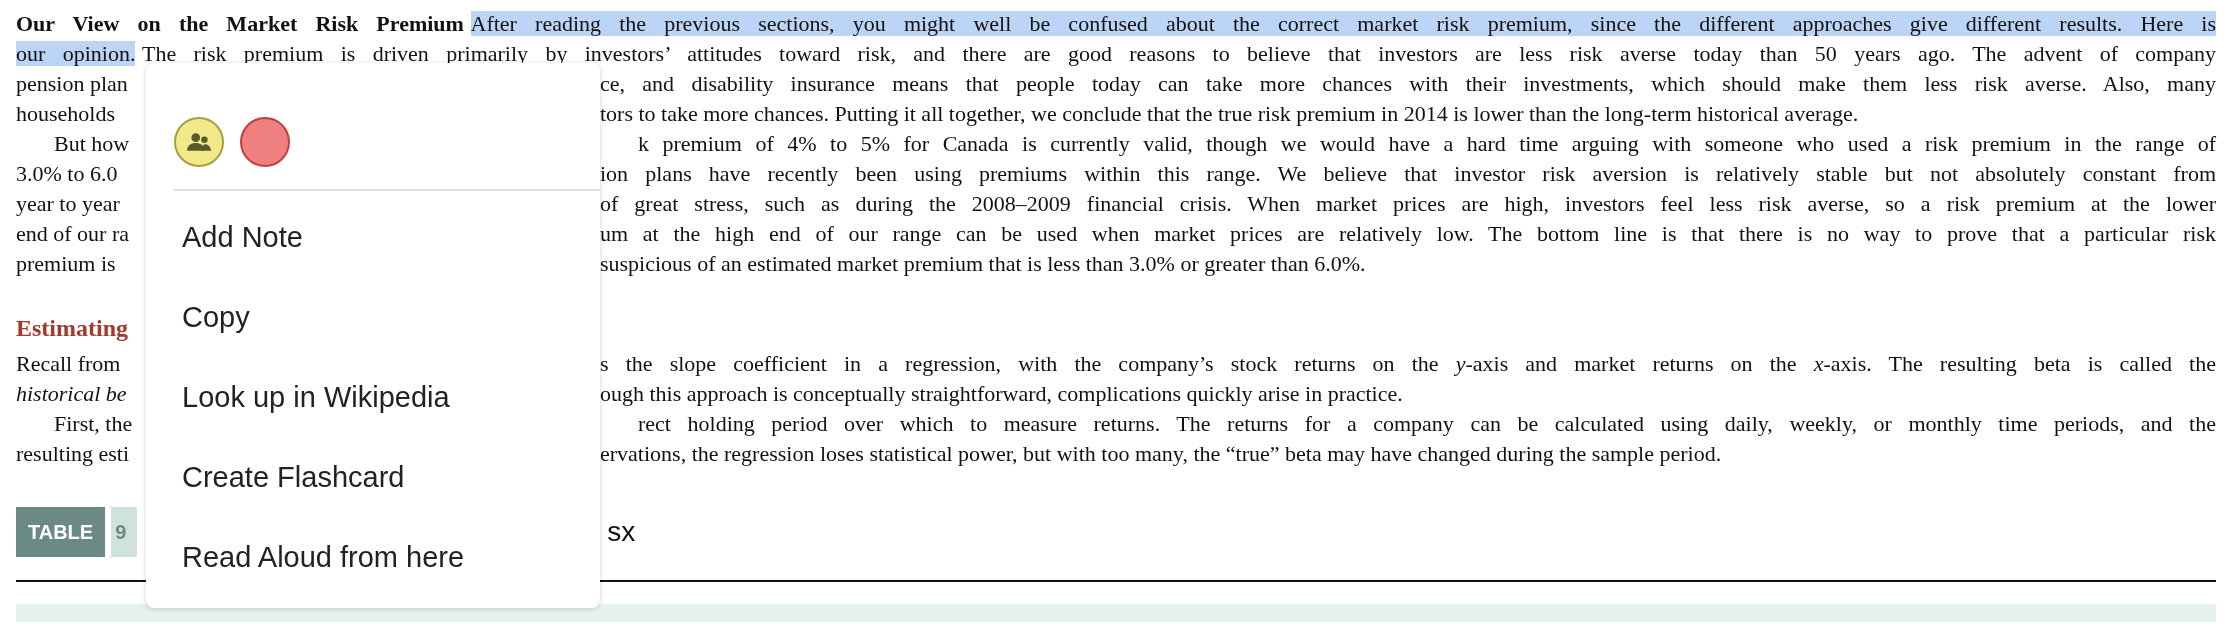 This screenshot has height=634, width=2236. Describe the element at coordinates (1408, 84) in the screenshot. I see `text-line: ce, and disability insurance means that people today can take more chances with their investments, which should make them less risk averse. Also, many` at that location.